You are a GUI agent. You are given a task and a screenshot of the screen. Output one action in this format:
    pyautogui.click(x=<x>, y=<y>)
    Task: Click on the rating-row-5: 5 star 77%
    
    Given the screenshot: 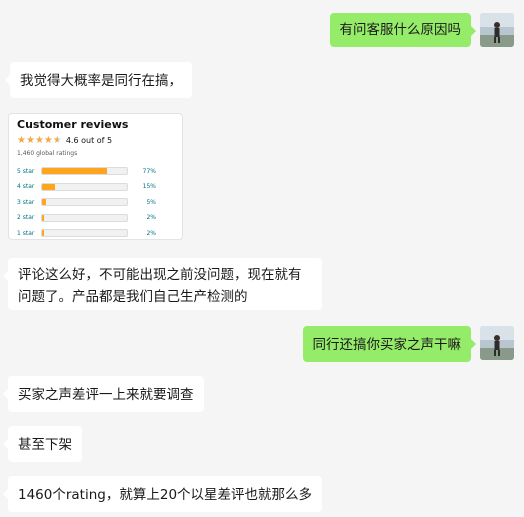 What is the action you would take?
    pyautogui.click(x=86, y=171)
    